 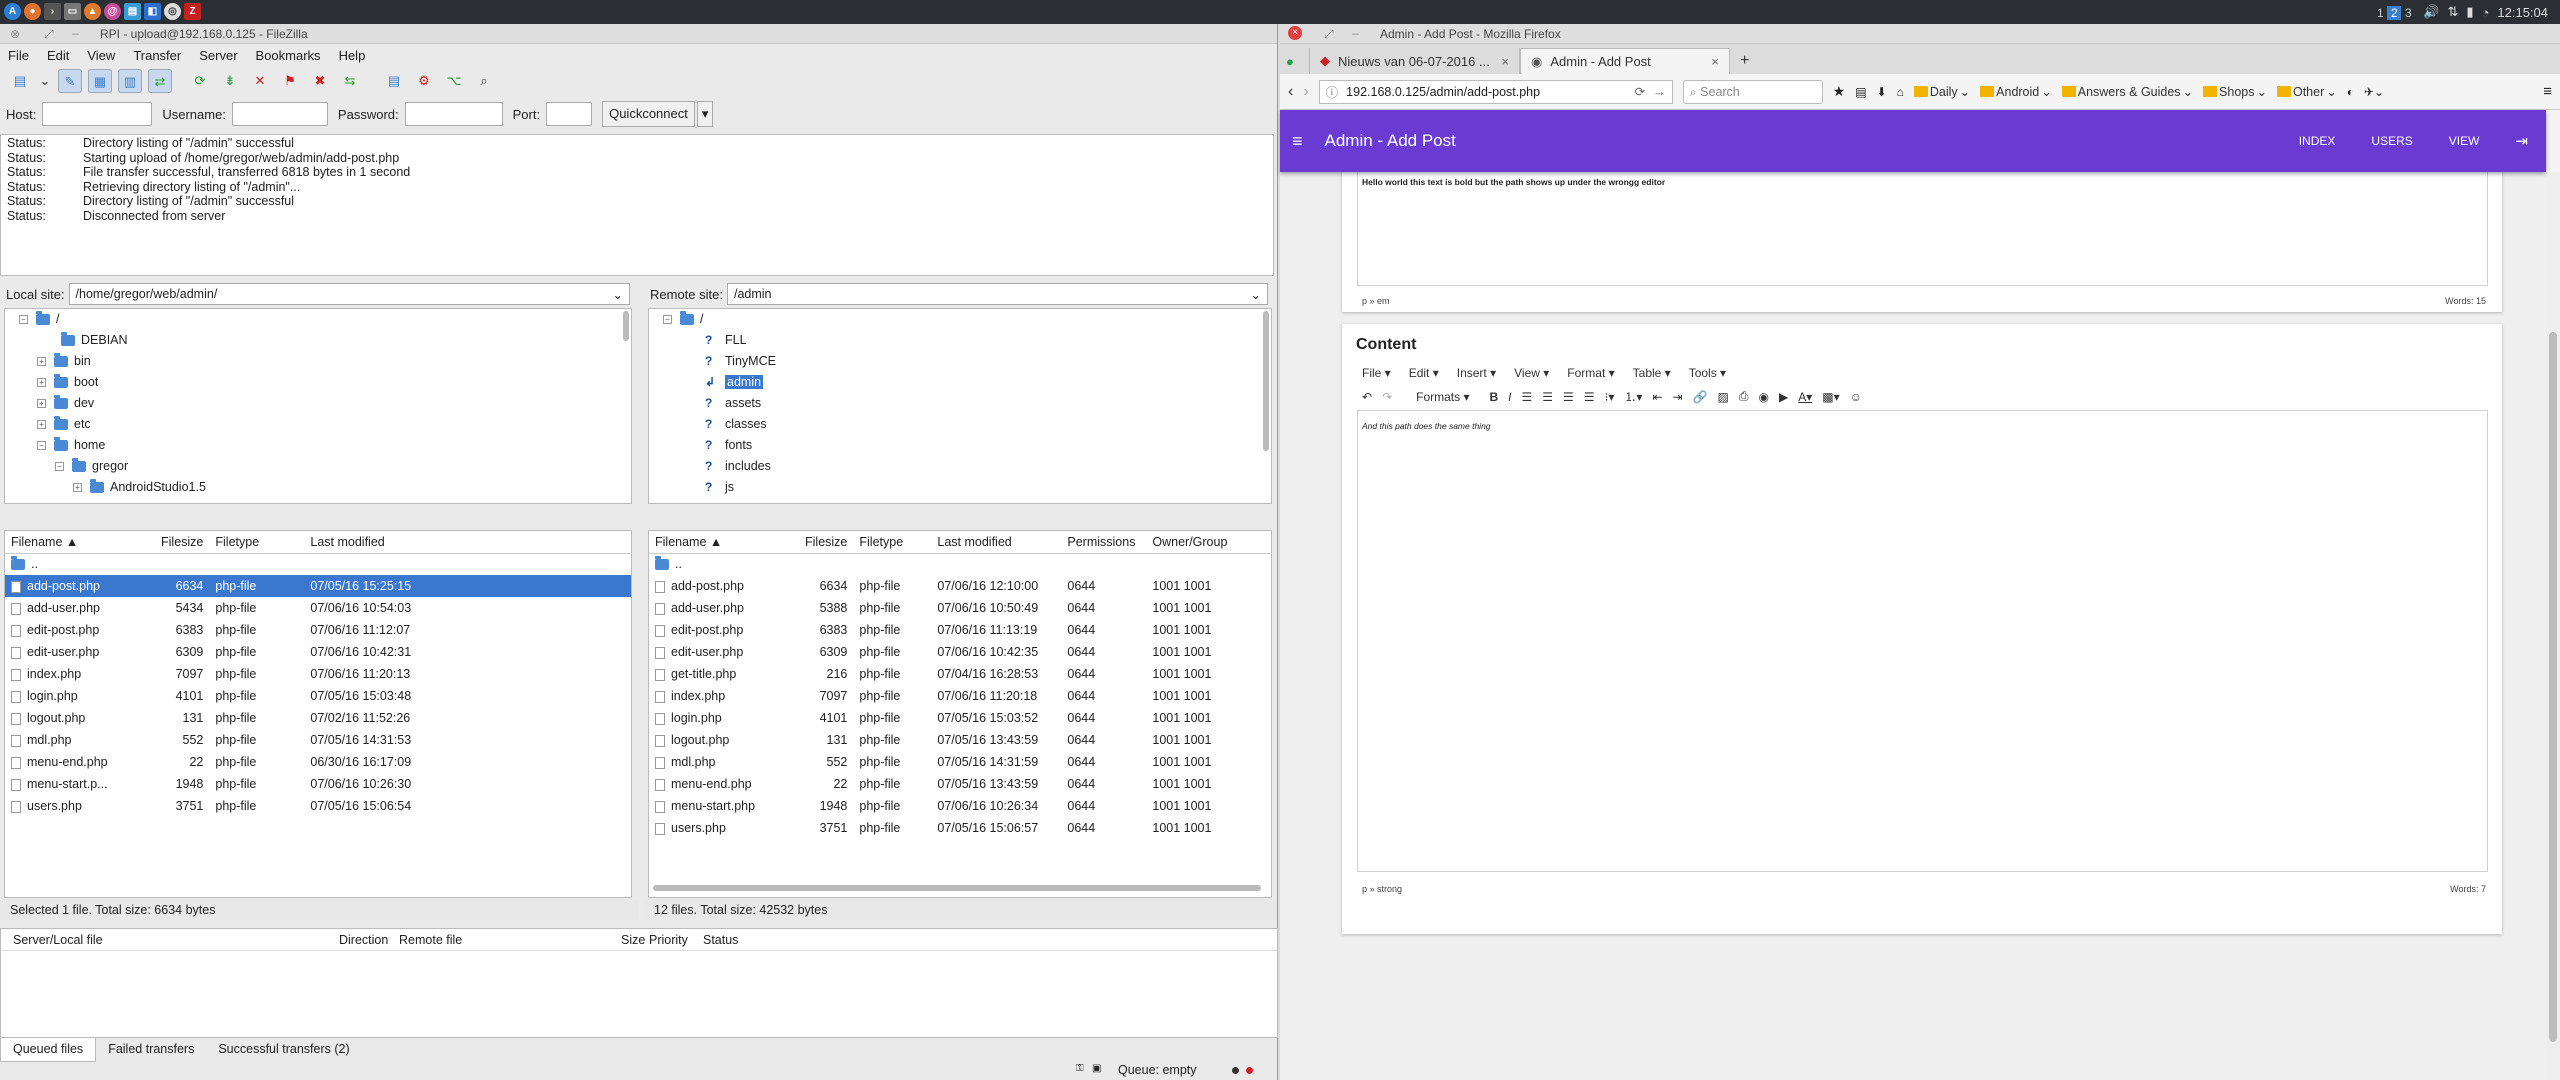 I want to click on menu-bookmarks: Bookmarks, so click(x=288, y=55).